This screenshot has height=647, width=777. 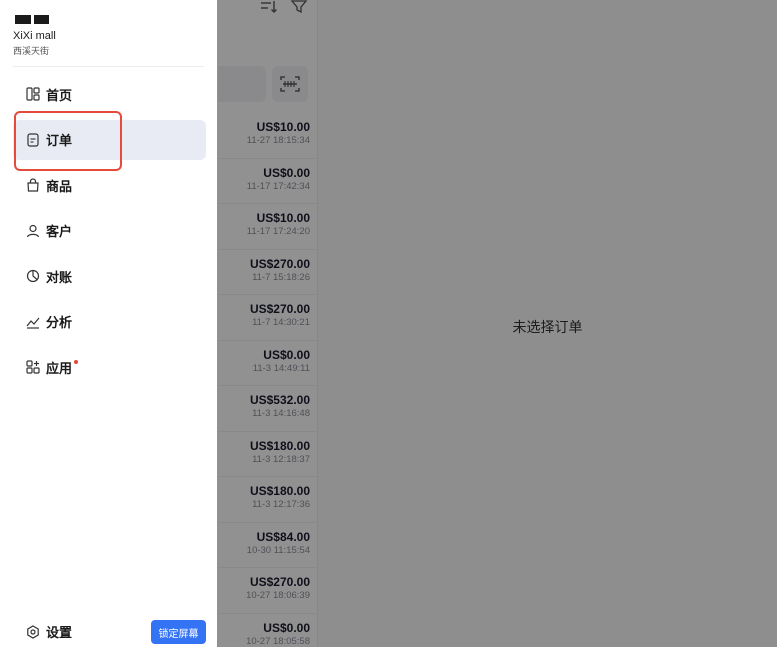 I want to click on divider, so click(x=108, y=66).